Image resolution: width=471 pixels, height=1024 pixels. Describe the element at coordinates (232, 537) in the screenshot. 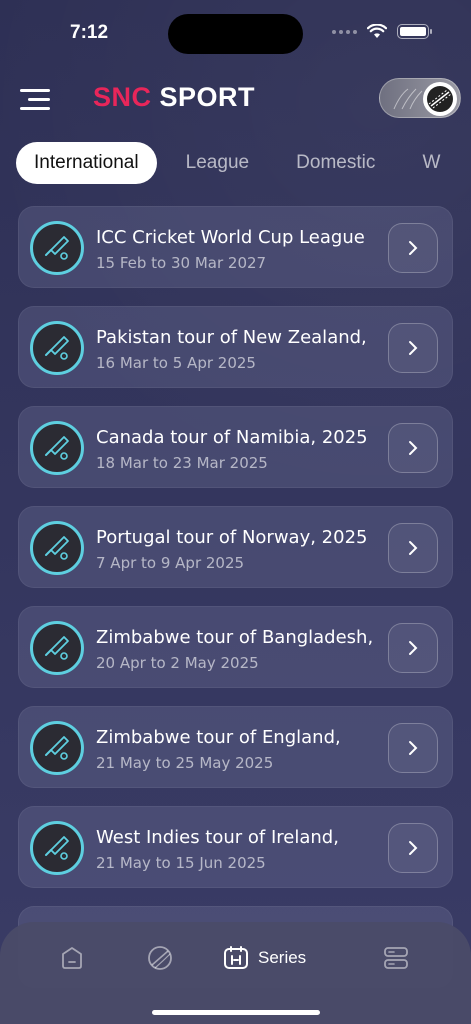

I see `series-title: Portugal tour of Norway, 2025` at that location.